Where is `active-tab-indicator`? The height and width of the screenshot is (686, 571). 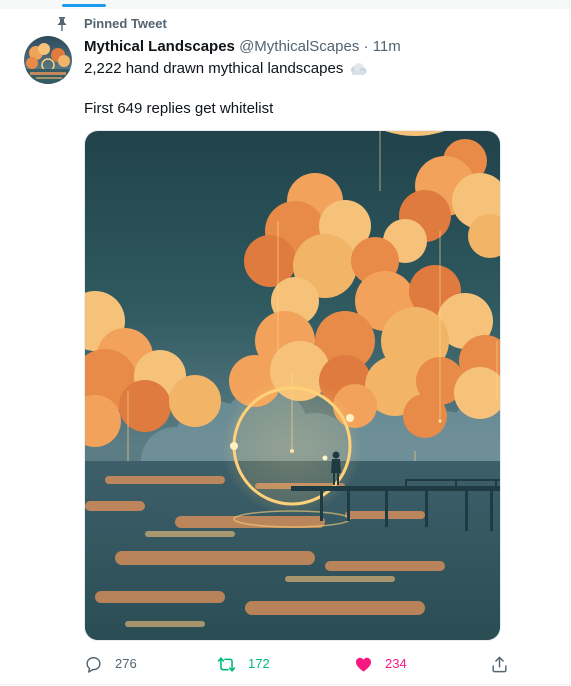
active-tab-indicator is located at coordinates (84, 5).